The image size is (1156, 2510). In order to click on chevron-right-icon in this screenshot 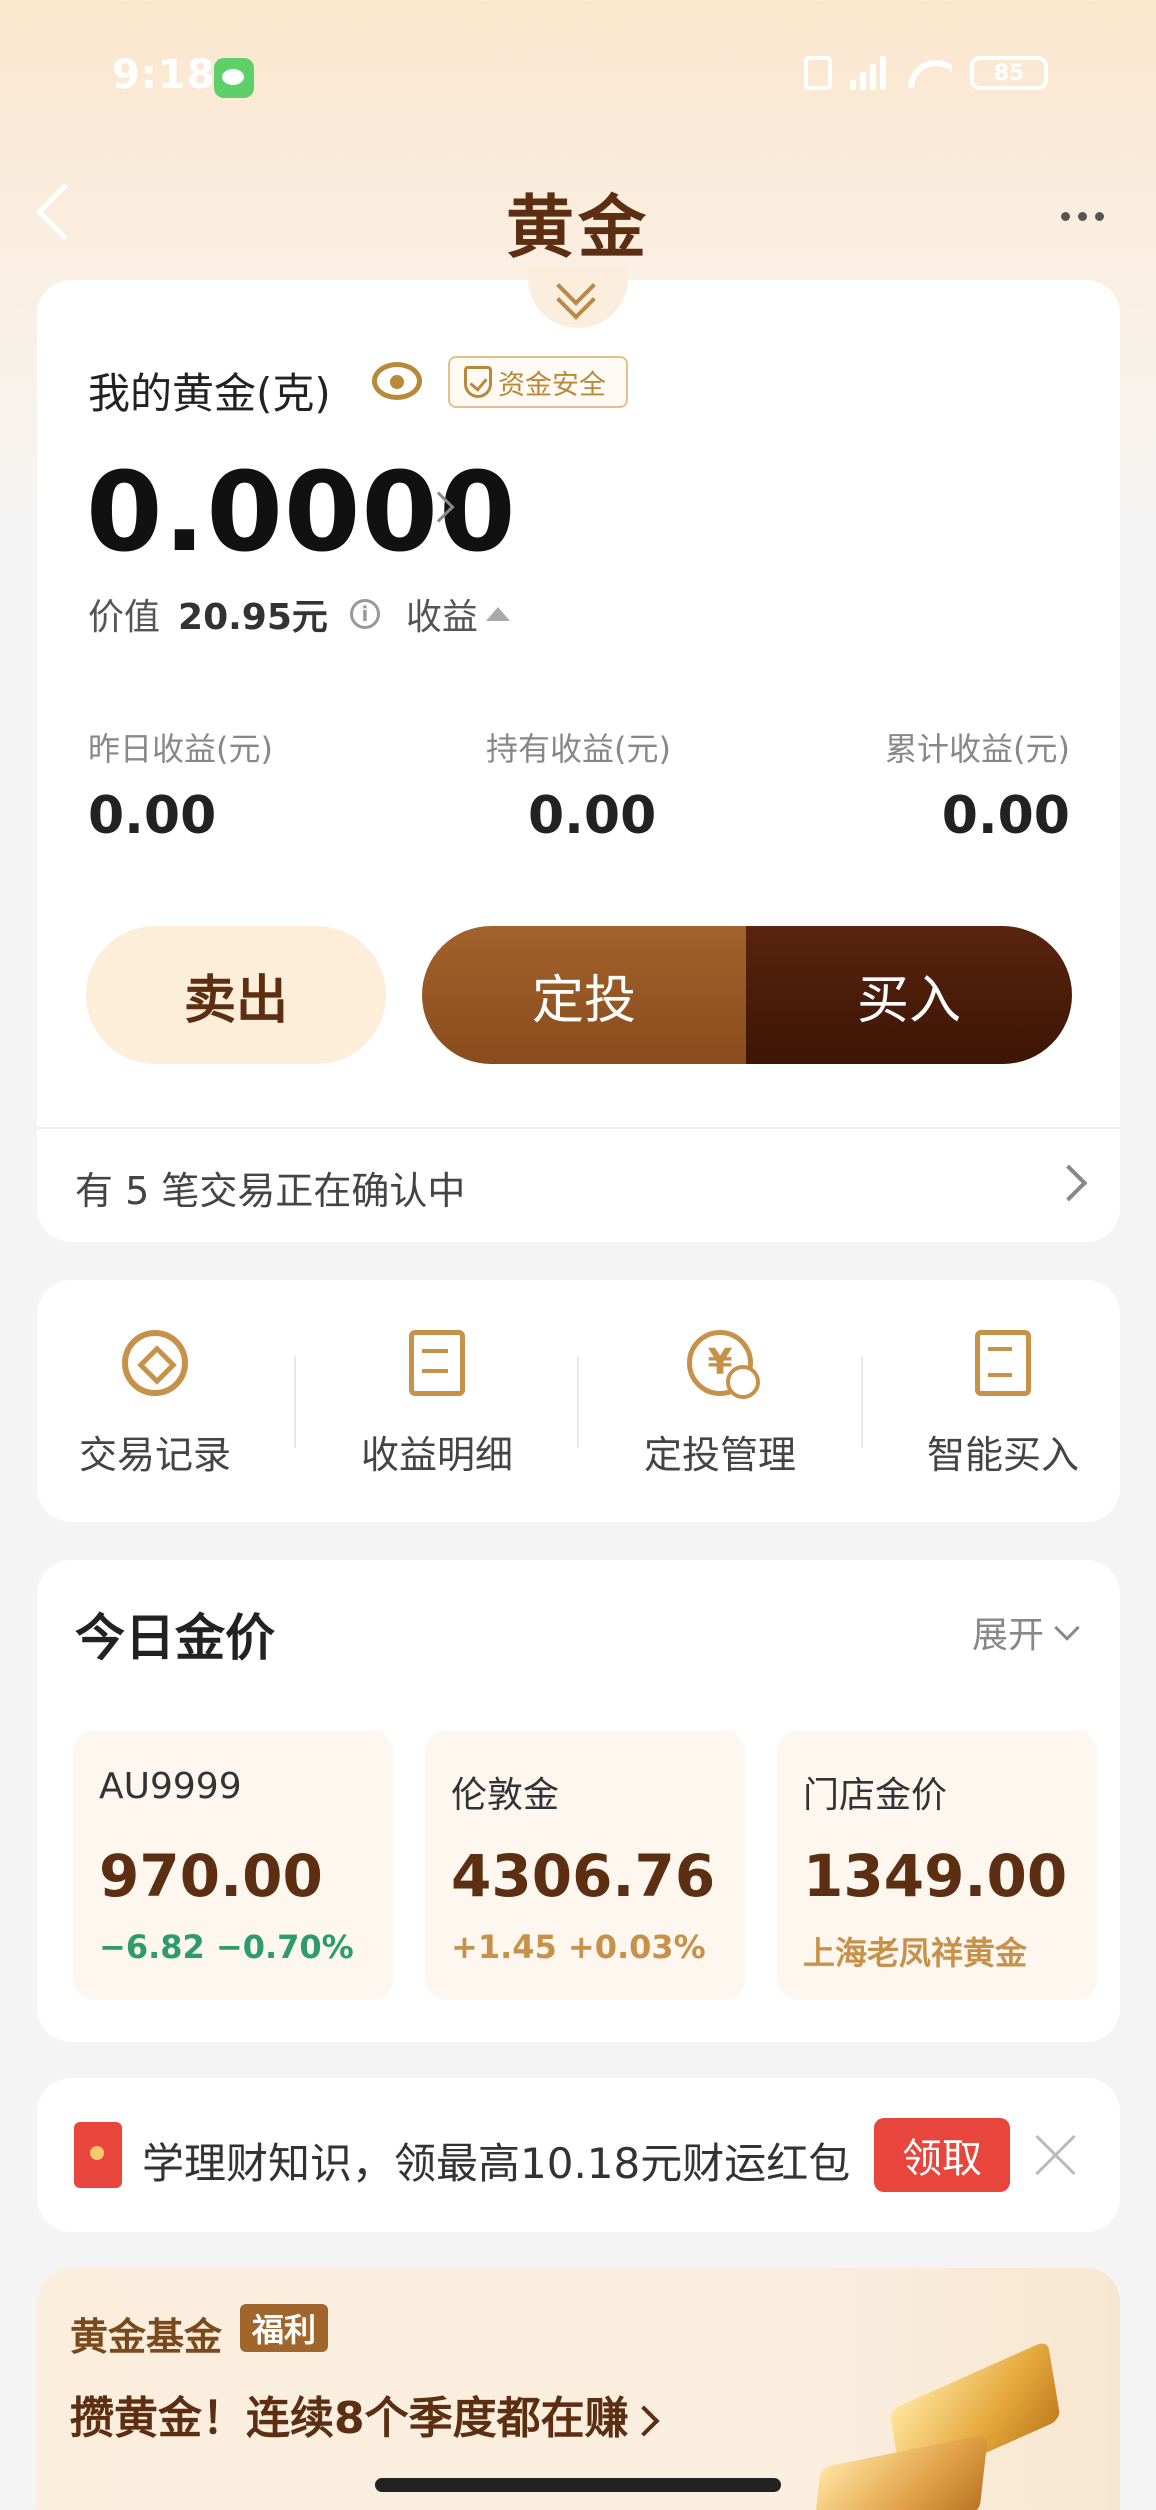, I will do `click(644, 2421)`.